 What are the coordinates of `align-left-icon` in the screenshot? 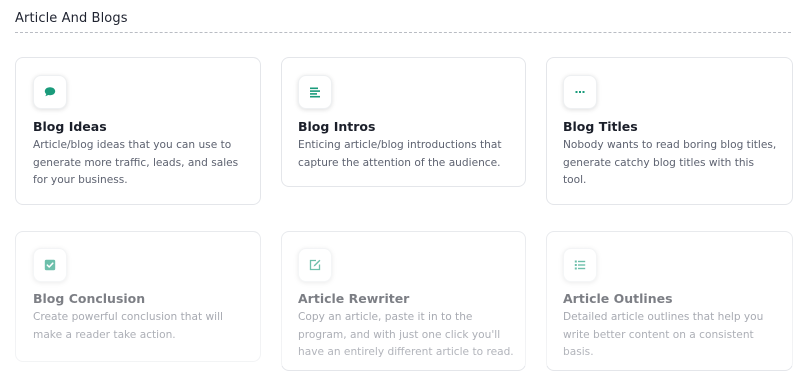 It's located at (315, 92).